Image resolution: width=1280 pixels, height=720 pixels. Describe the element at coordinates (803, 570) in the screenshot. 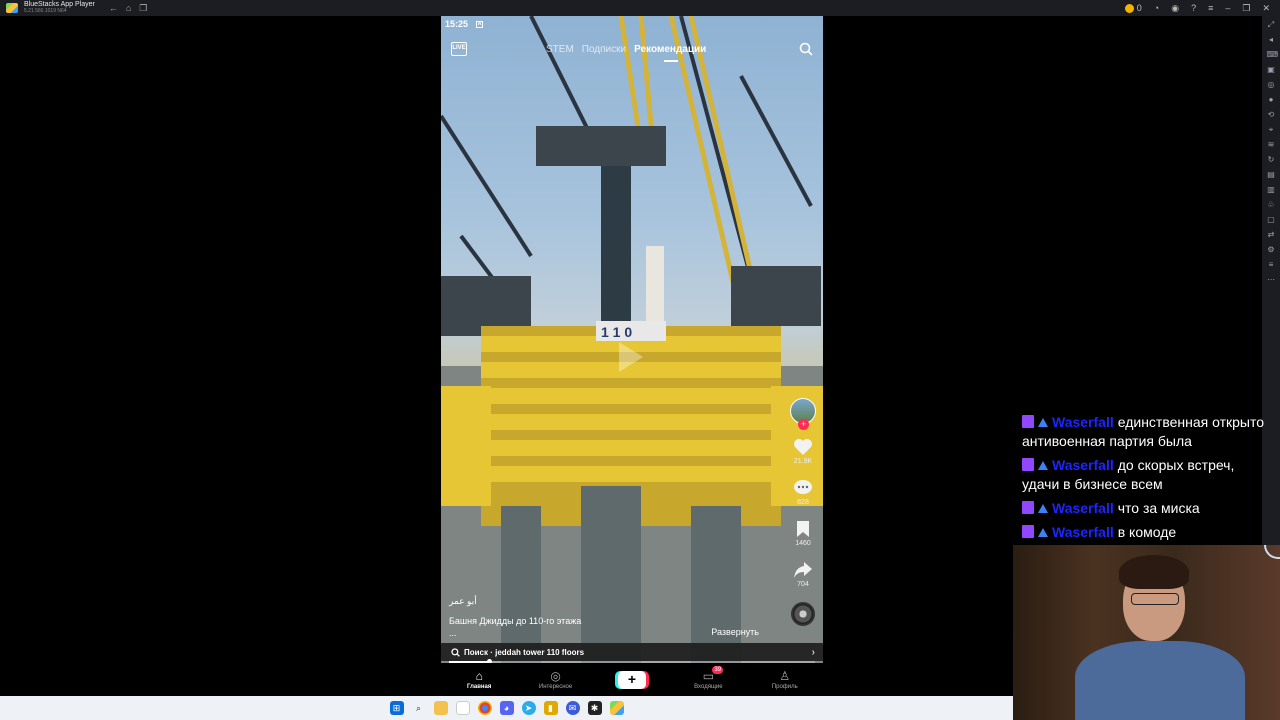

I see `share-icon` at that location.